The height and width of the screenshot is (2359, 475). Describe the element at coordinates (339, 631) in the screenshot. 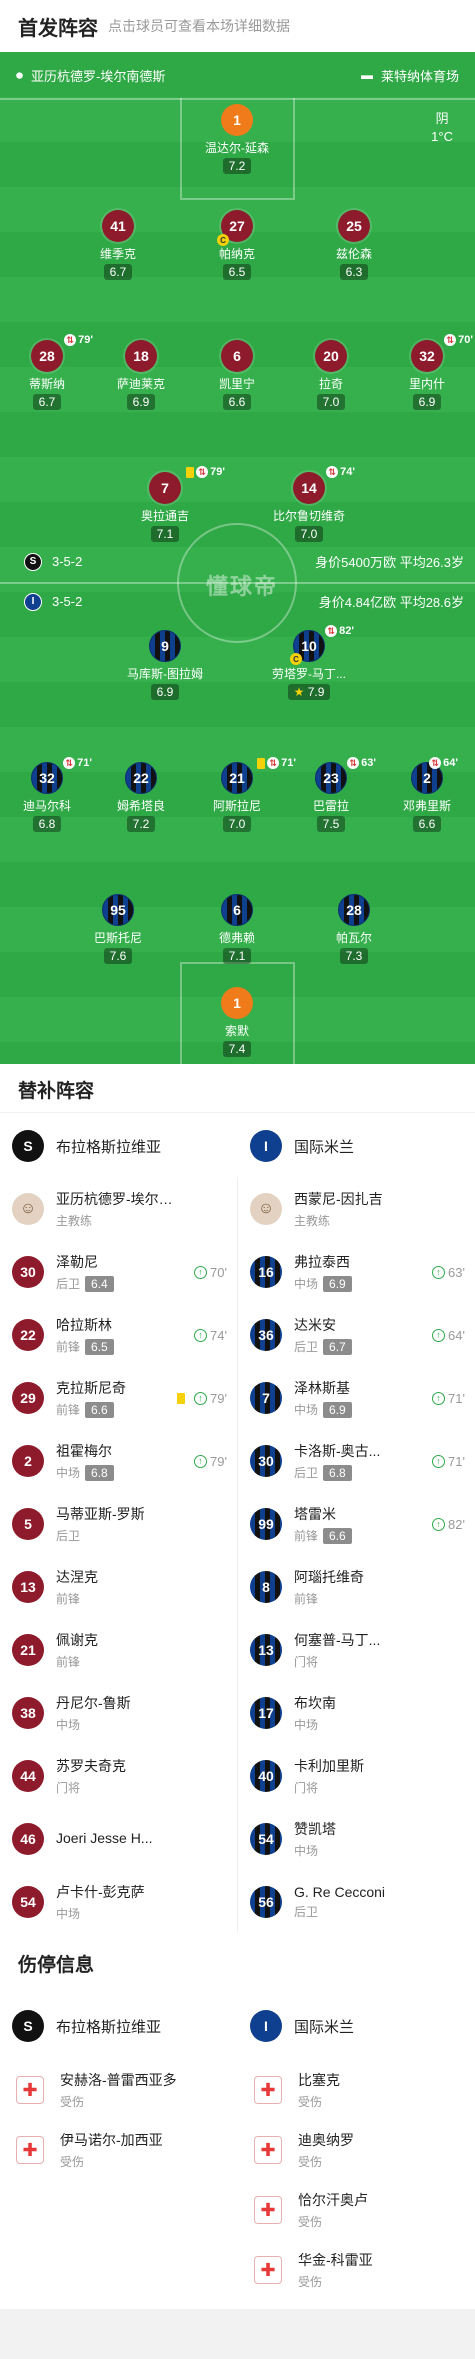

I see `sub-out-marker: ⇅ 82'` at that location.